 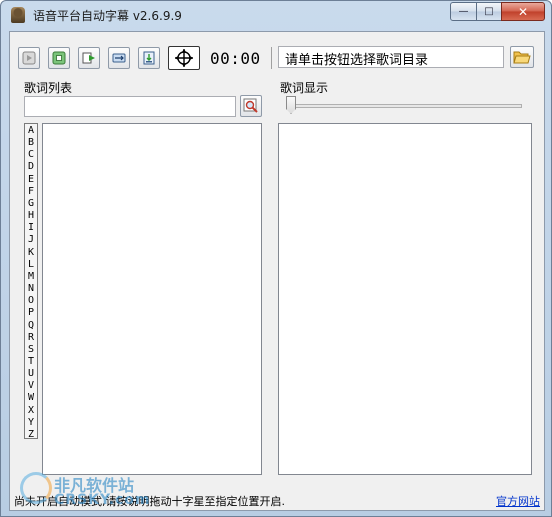 I want to click on alpha-letter-y: Y, so click(x=31, y=423).